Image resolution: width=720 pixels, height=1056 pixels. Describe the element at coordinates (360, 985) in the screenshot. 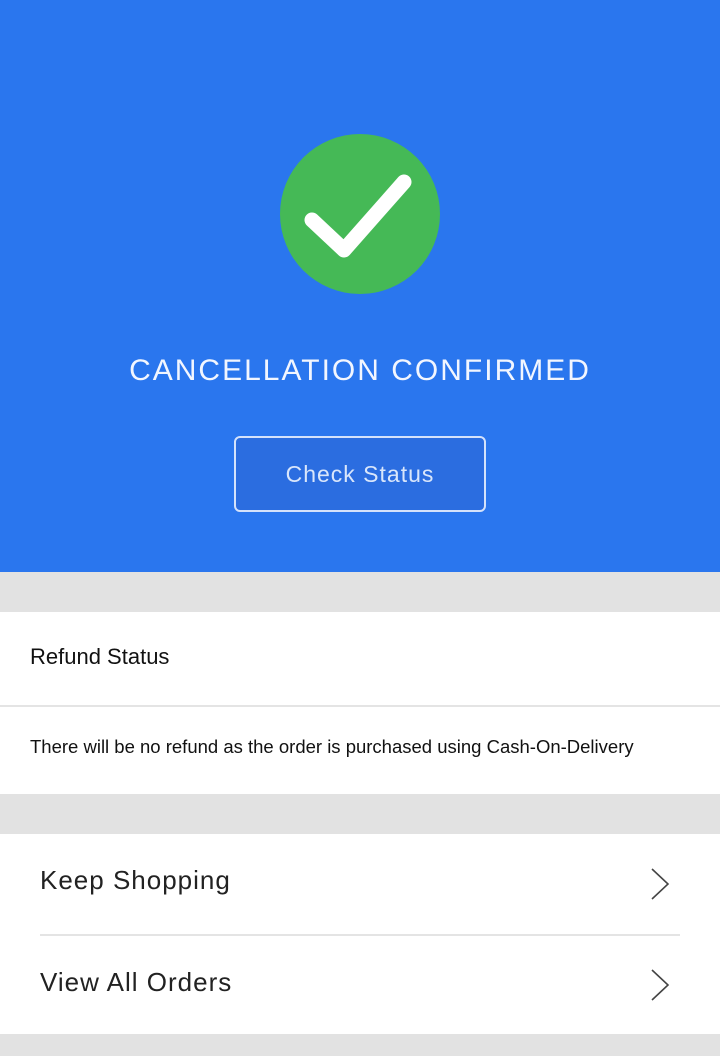

I see `view-all-orders-row: View All Orders` at that location.